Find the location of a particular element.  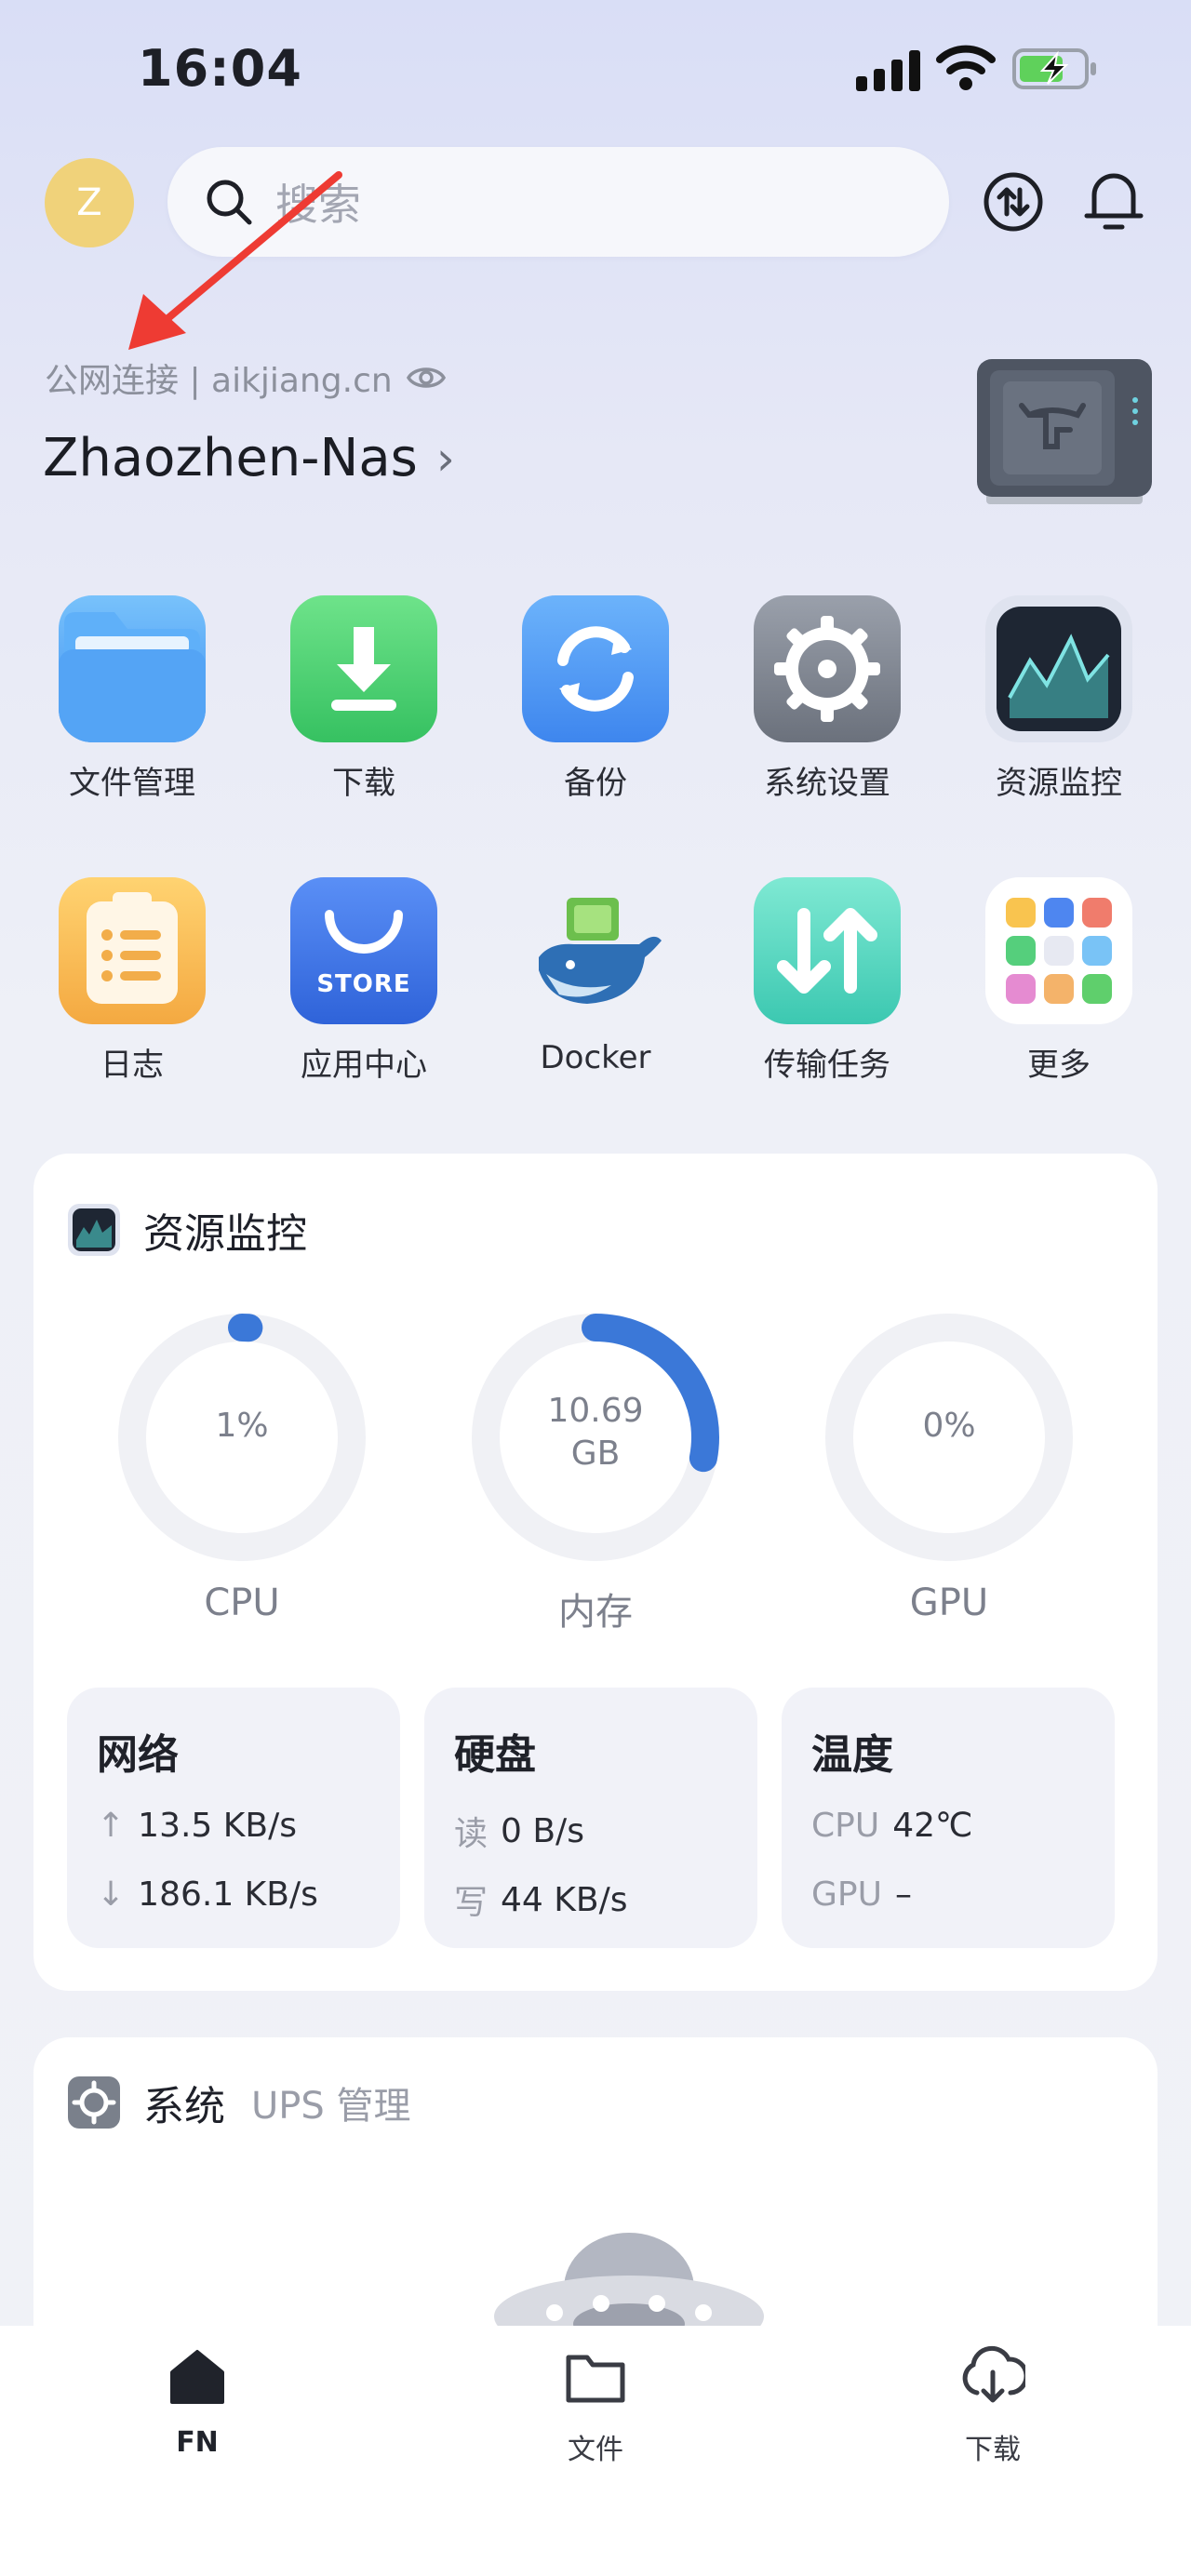

temp-gpu-label: GPU is located at coordinates (846, 1894).